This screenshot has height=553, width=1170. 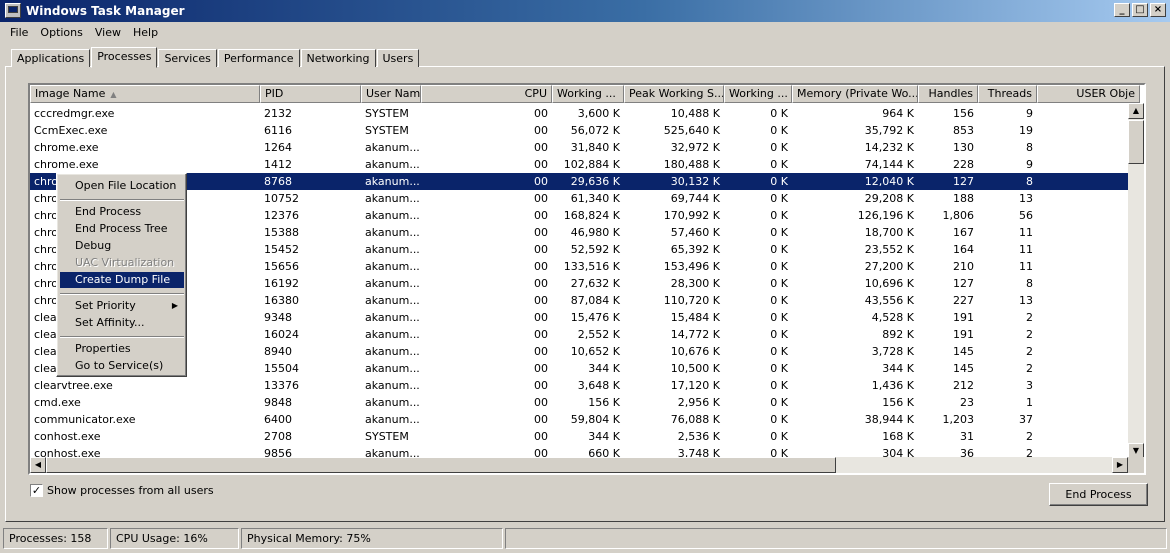 What do you see at coordinates (889, 300) in the screenshot?
I see `cell-mem: 43,556 K` at bounding box center [889, 300].